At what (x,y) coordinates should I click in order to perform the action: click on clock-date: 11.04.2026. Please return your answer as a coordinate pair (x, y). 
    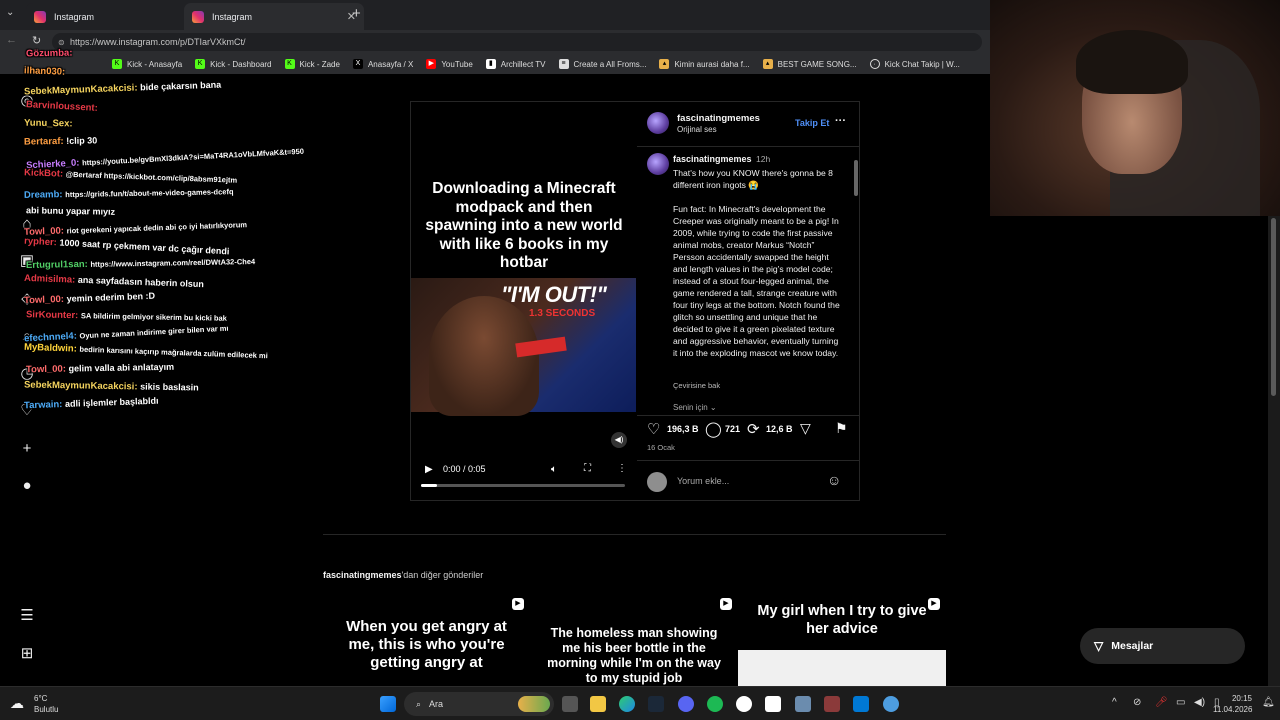
    Looking at the image, I should click on (1232, 709).